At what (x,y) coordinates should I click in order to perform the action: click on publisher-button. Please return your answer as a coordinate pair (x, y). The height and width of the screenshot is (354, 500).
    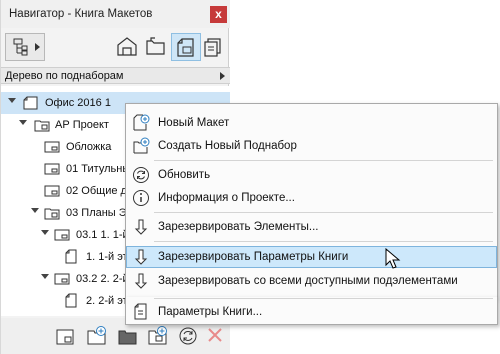
    Looking at the image, I should click on (215, 47).